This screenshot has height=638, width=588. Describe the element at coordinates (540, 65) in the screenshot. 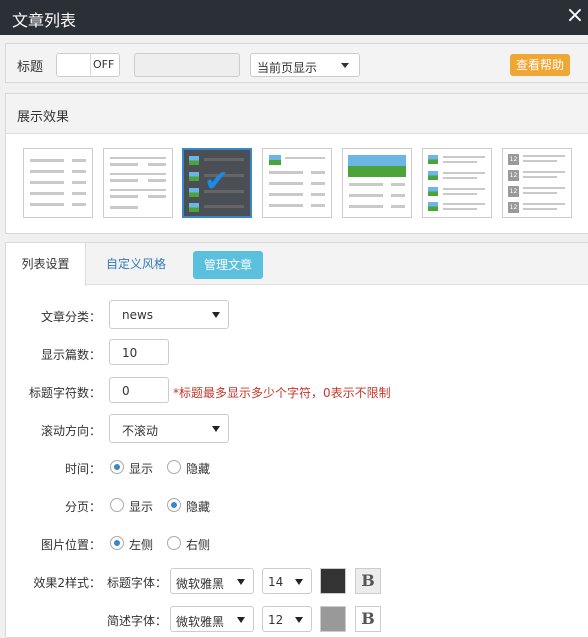

I see `help-button: 查看帮助` at that location.